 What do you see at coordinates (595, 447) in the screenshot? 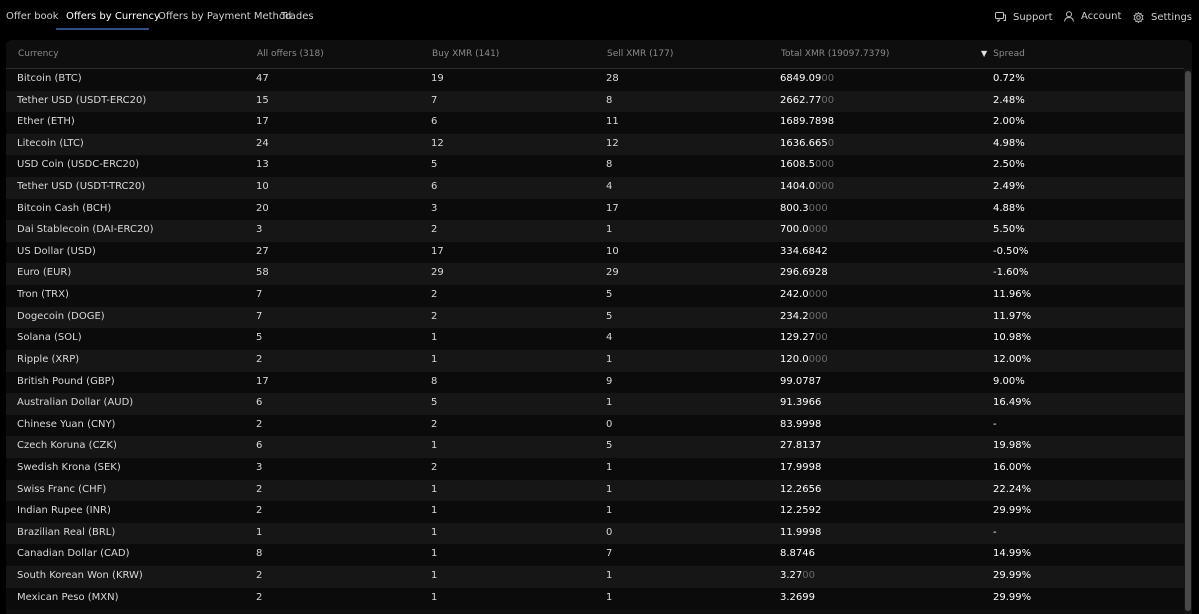
I see `table-row: Czech Koruna (CZK) 6 1 5 27.8137 19.98%` at bounding box center [595, 447].